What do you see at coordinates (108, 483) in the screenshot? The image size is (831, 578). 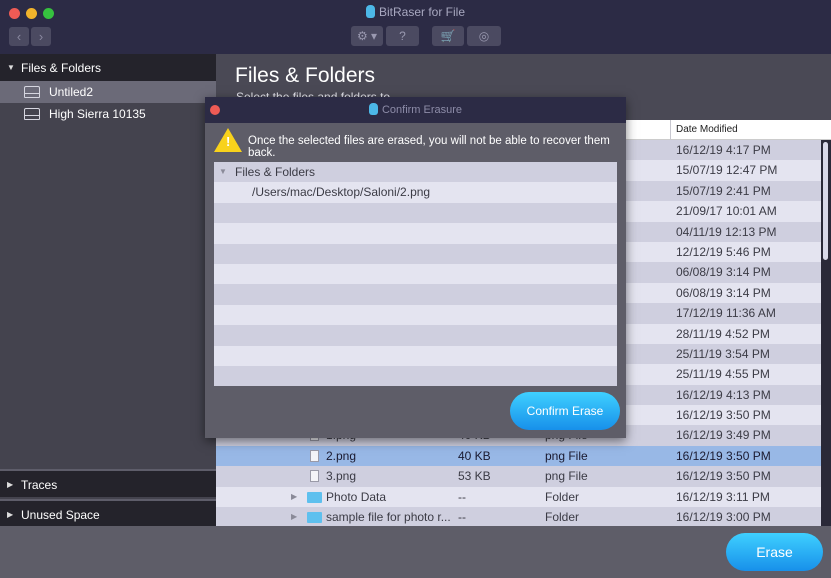 I see `sidebar-section-traces: ▶ Traces` at bounding box center [108, 483].